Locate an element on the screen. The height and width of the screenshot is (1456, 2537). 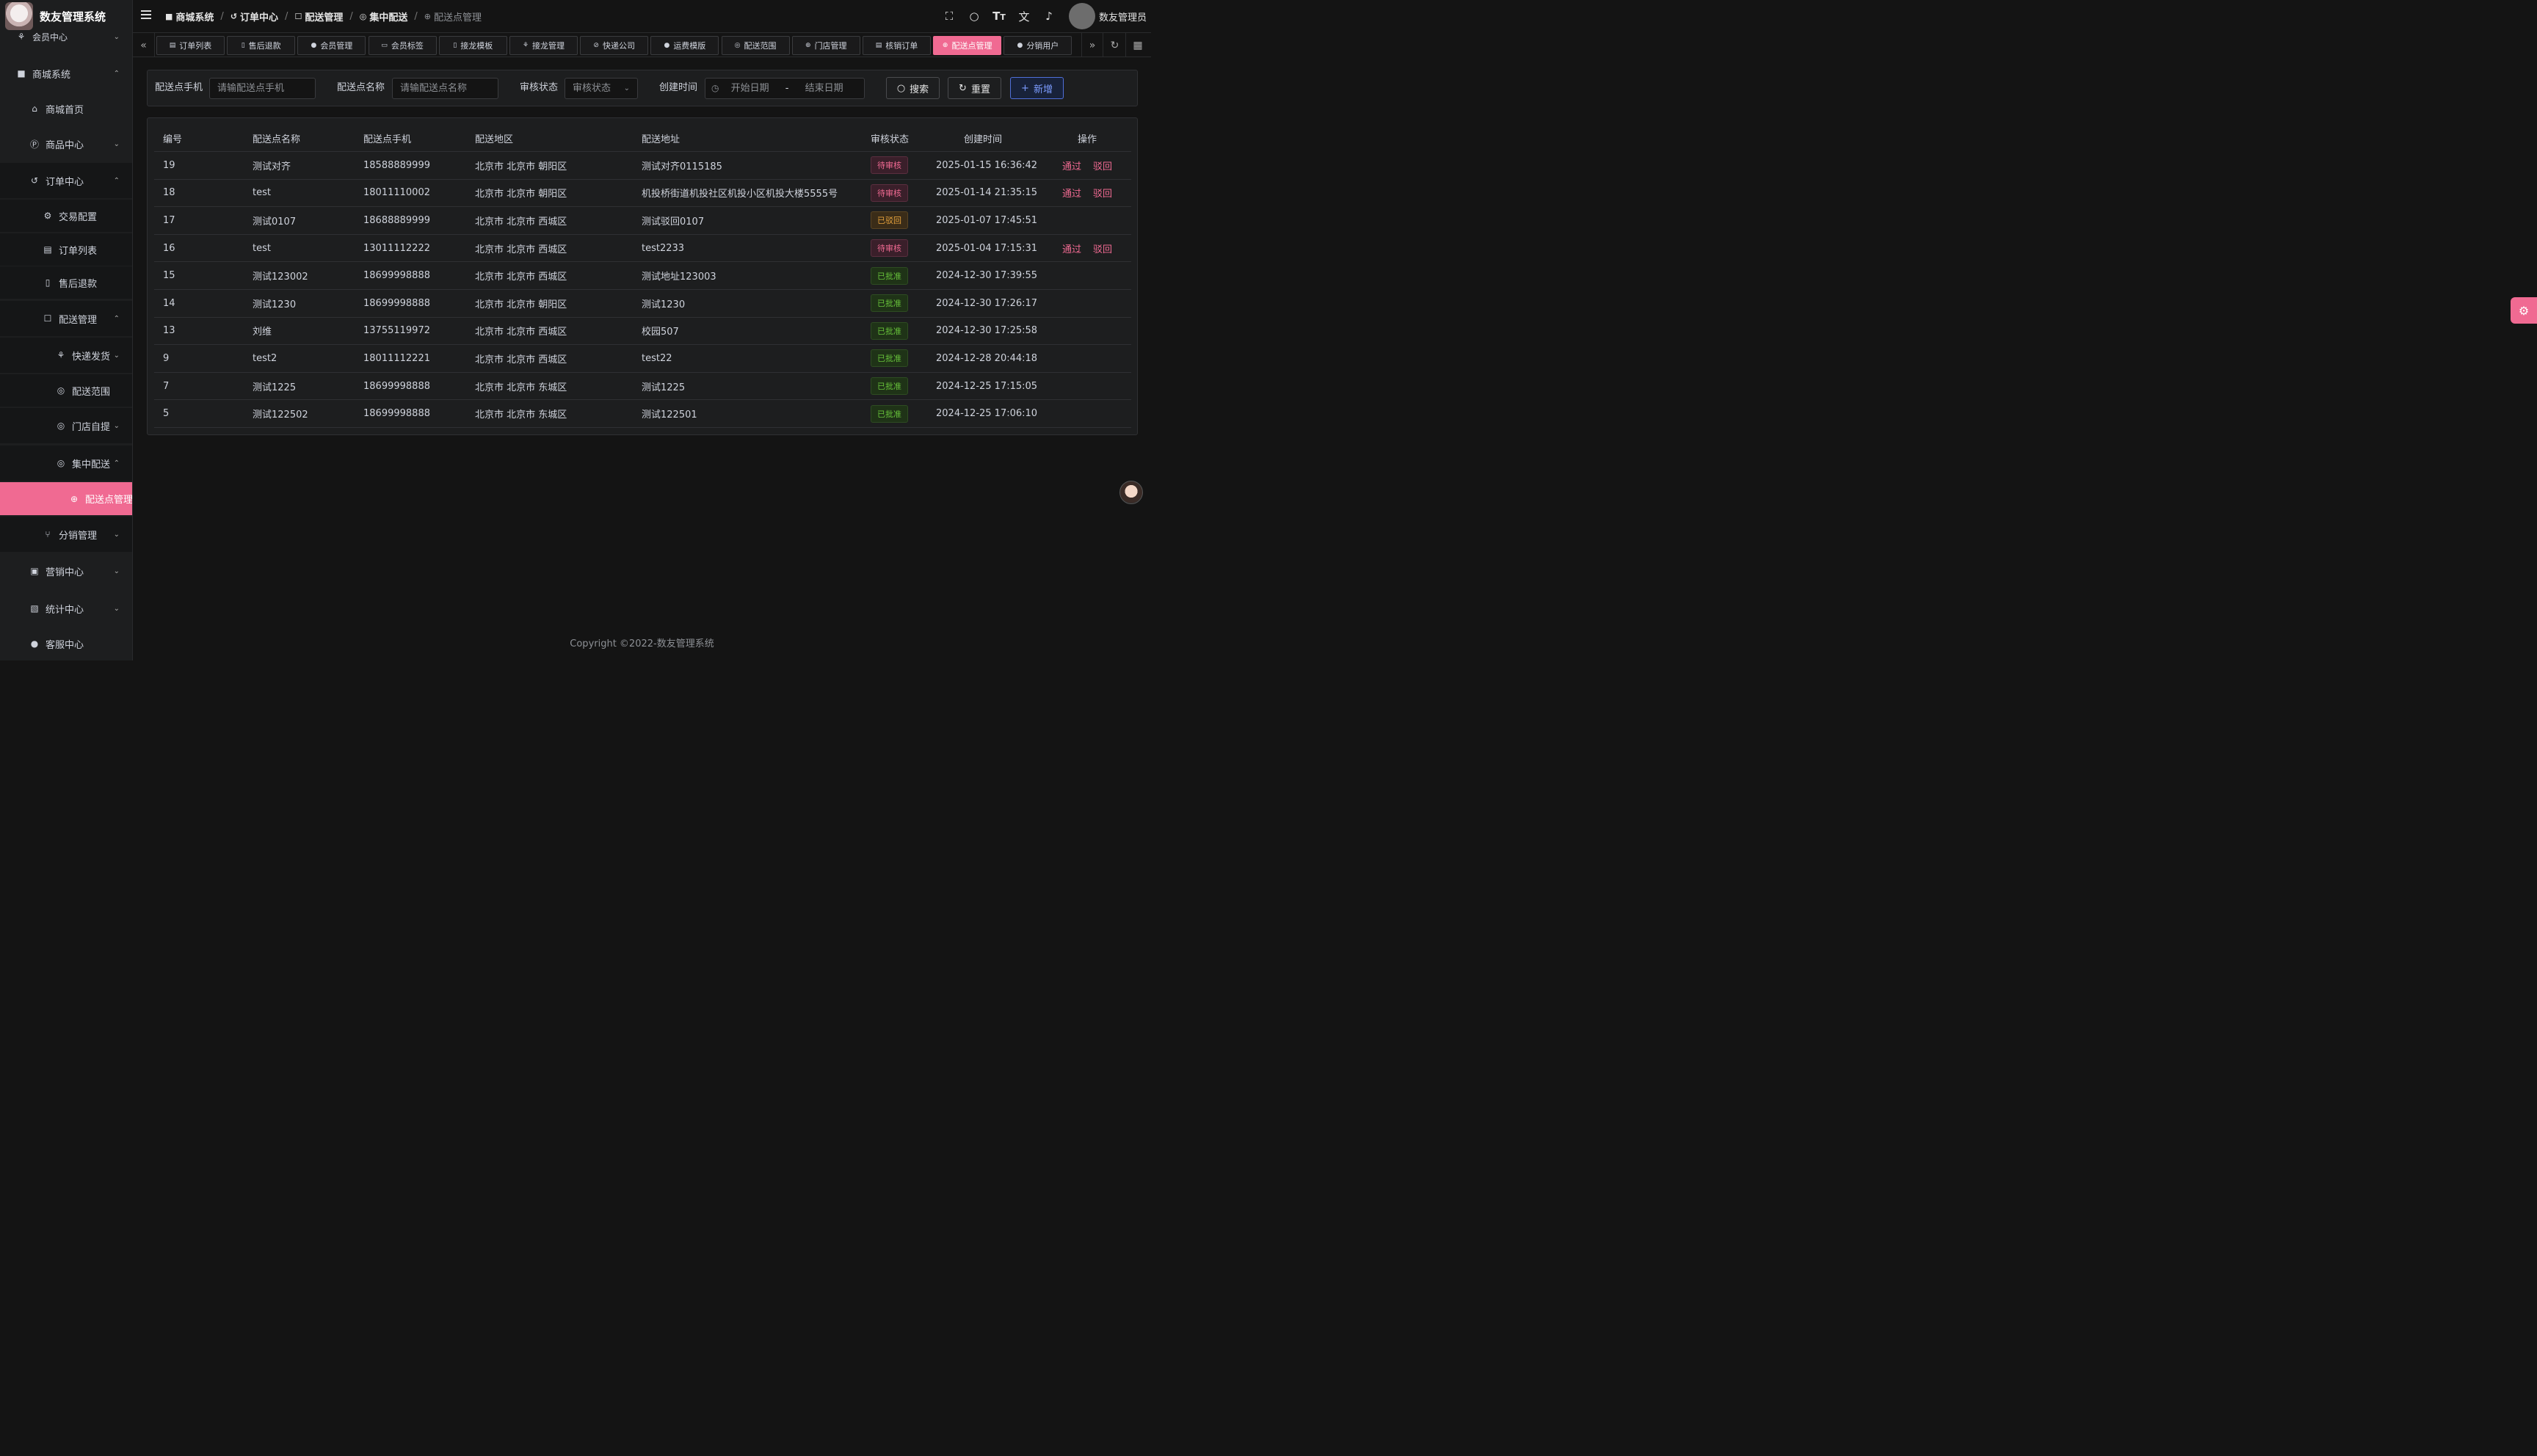
bell-icon: ♪ is located at coordinates (1049, 16).